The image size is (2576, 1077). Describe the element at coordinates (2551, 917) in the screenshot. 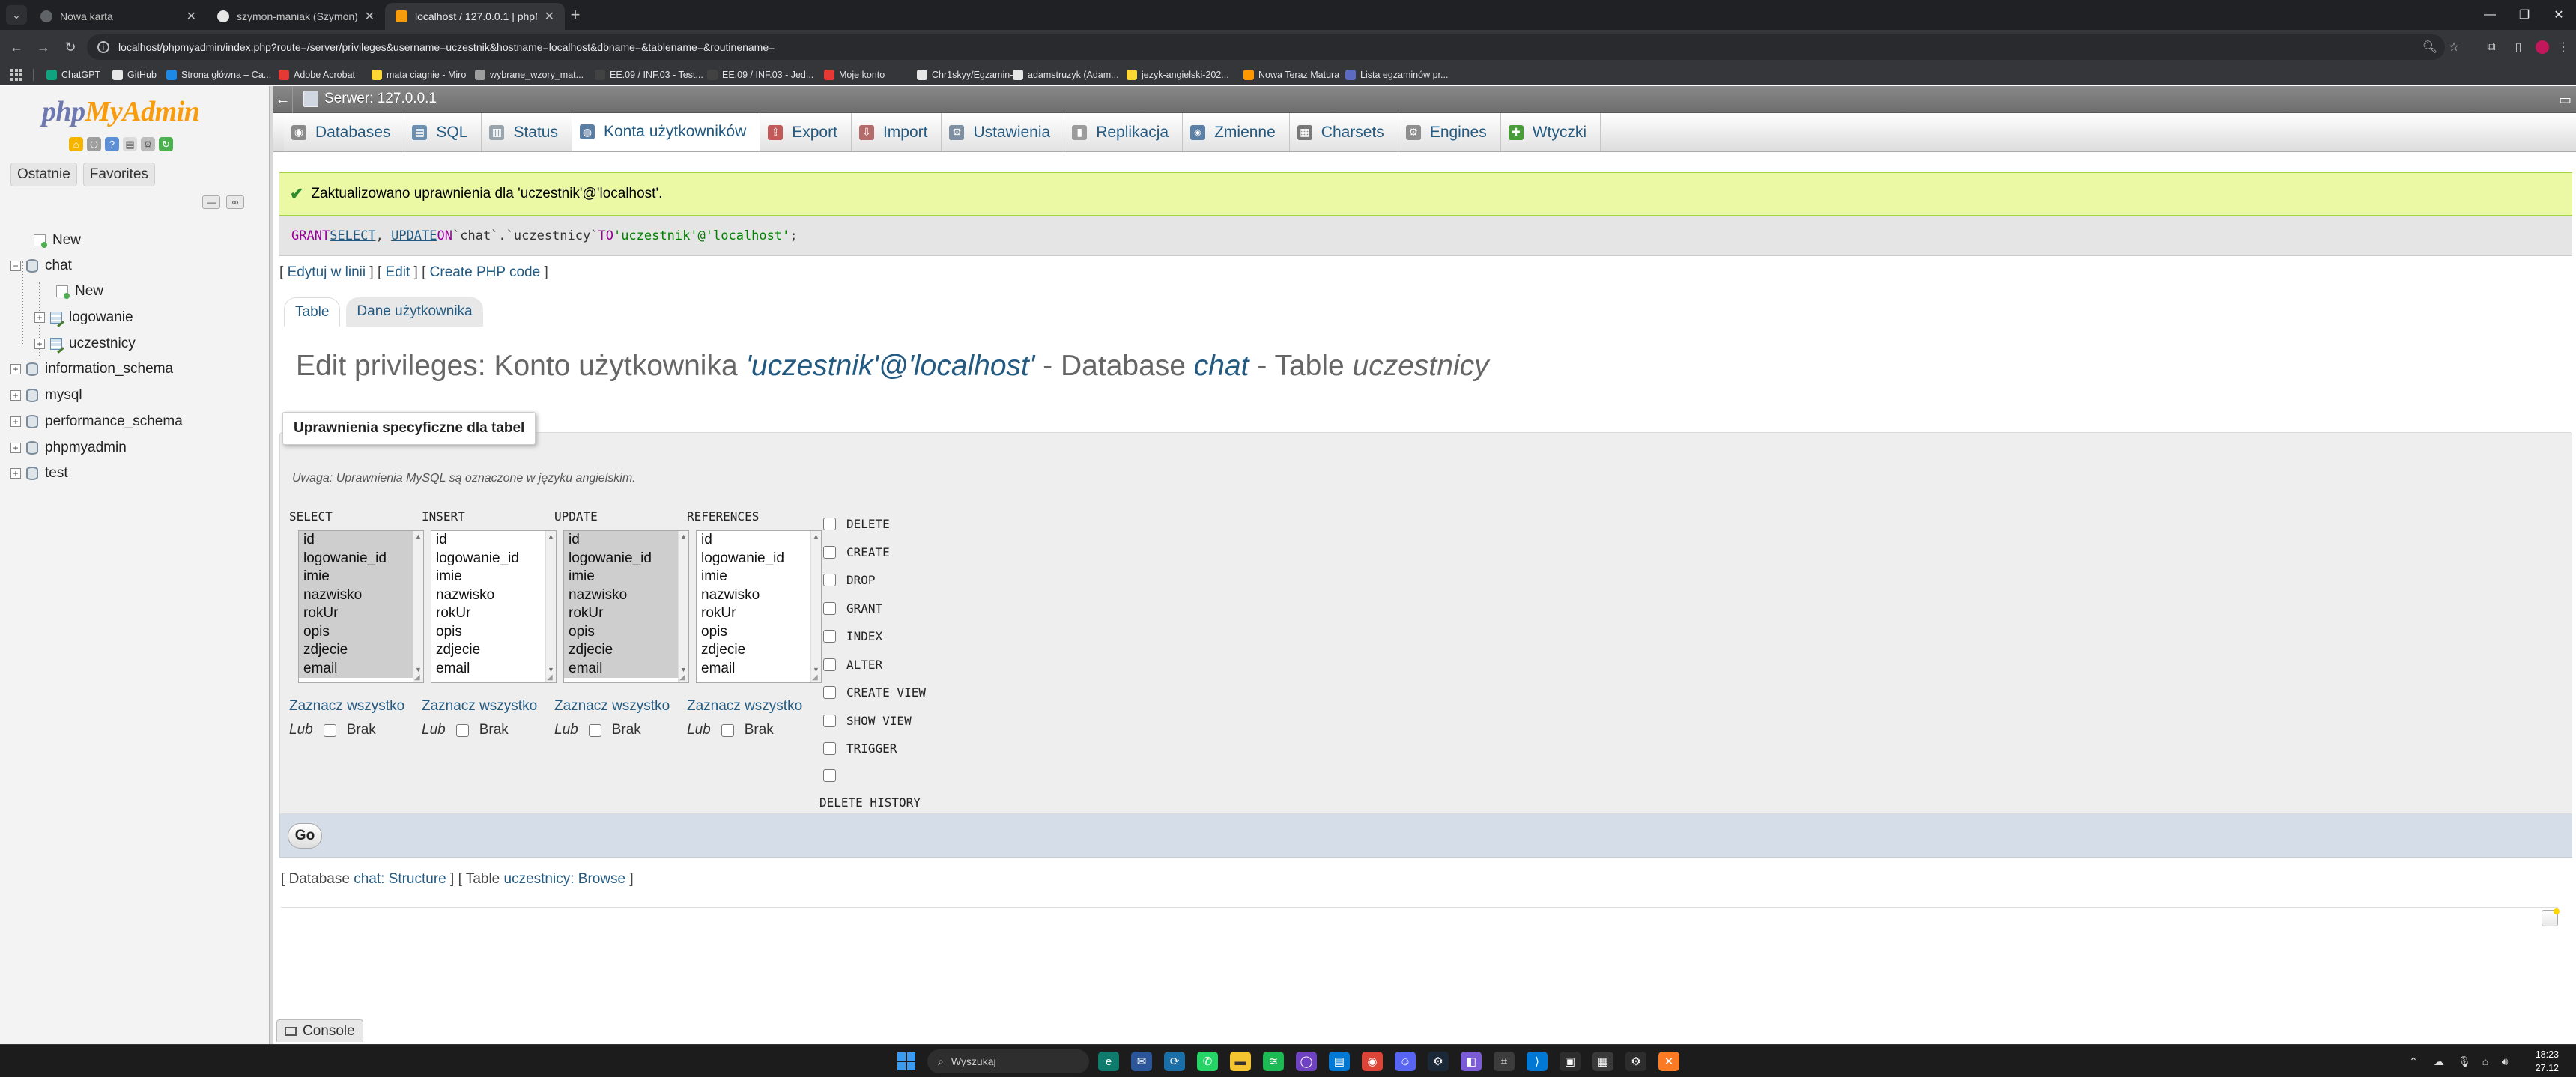

I see `page-settings-icon` at that location.